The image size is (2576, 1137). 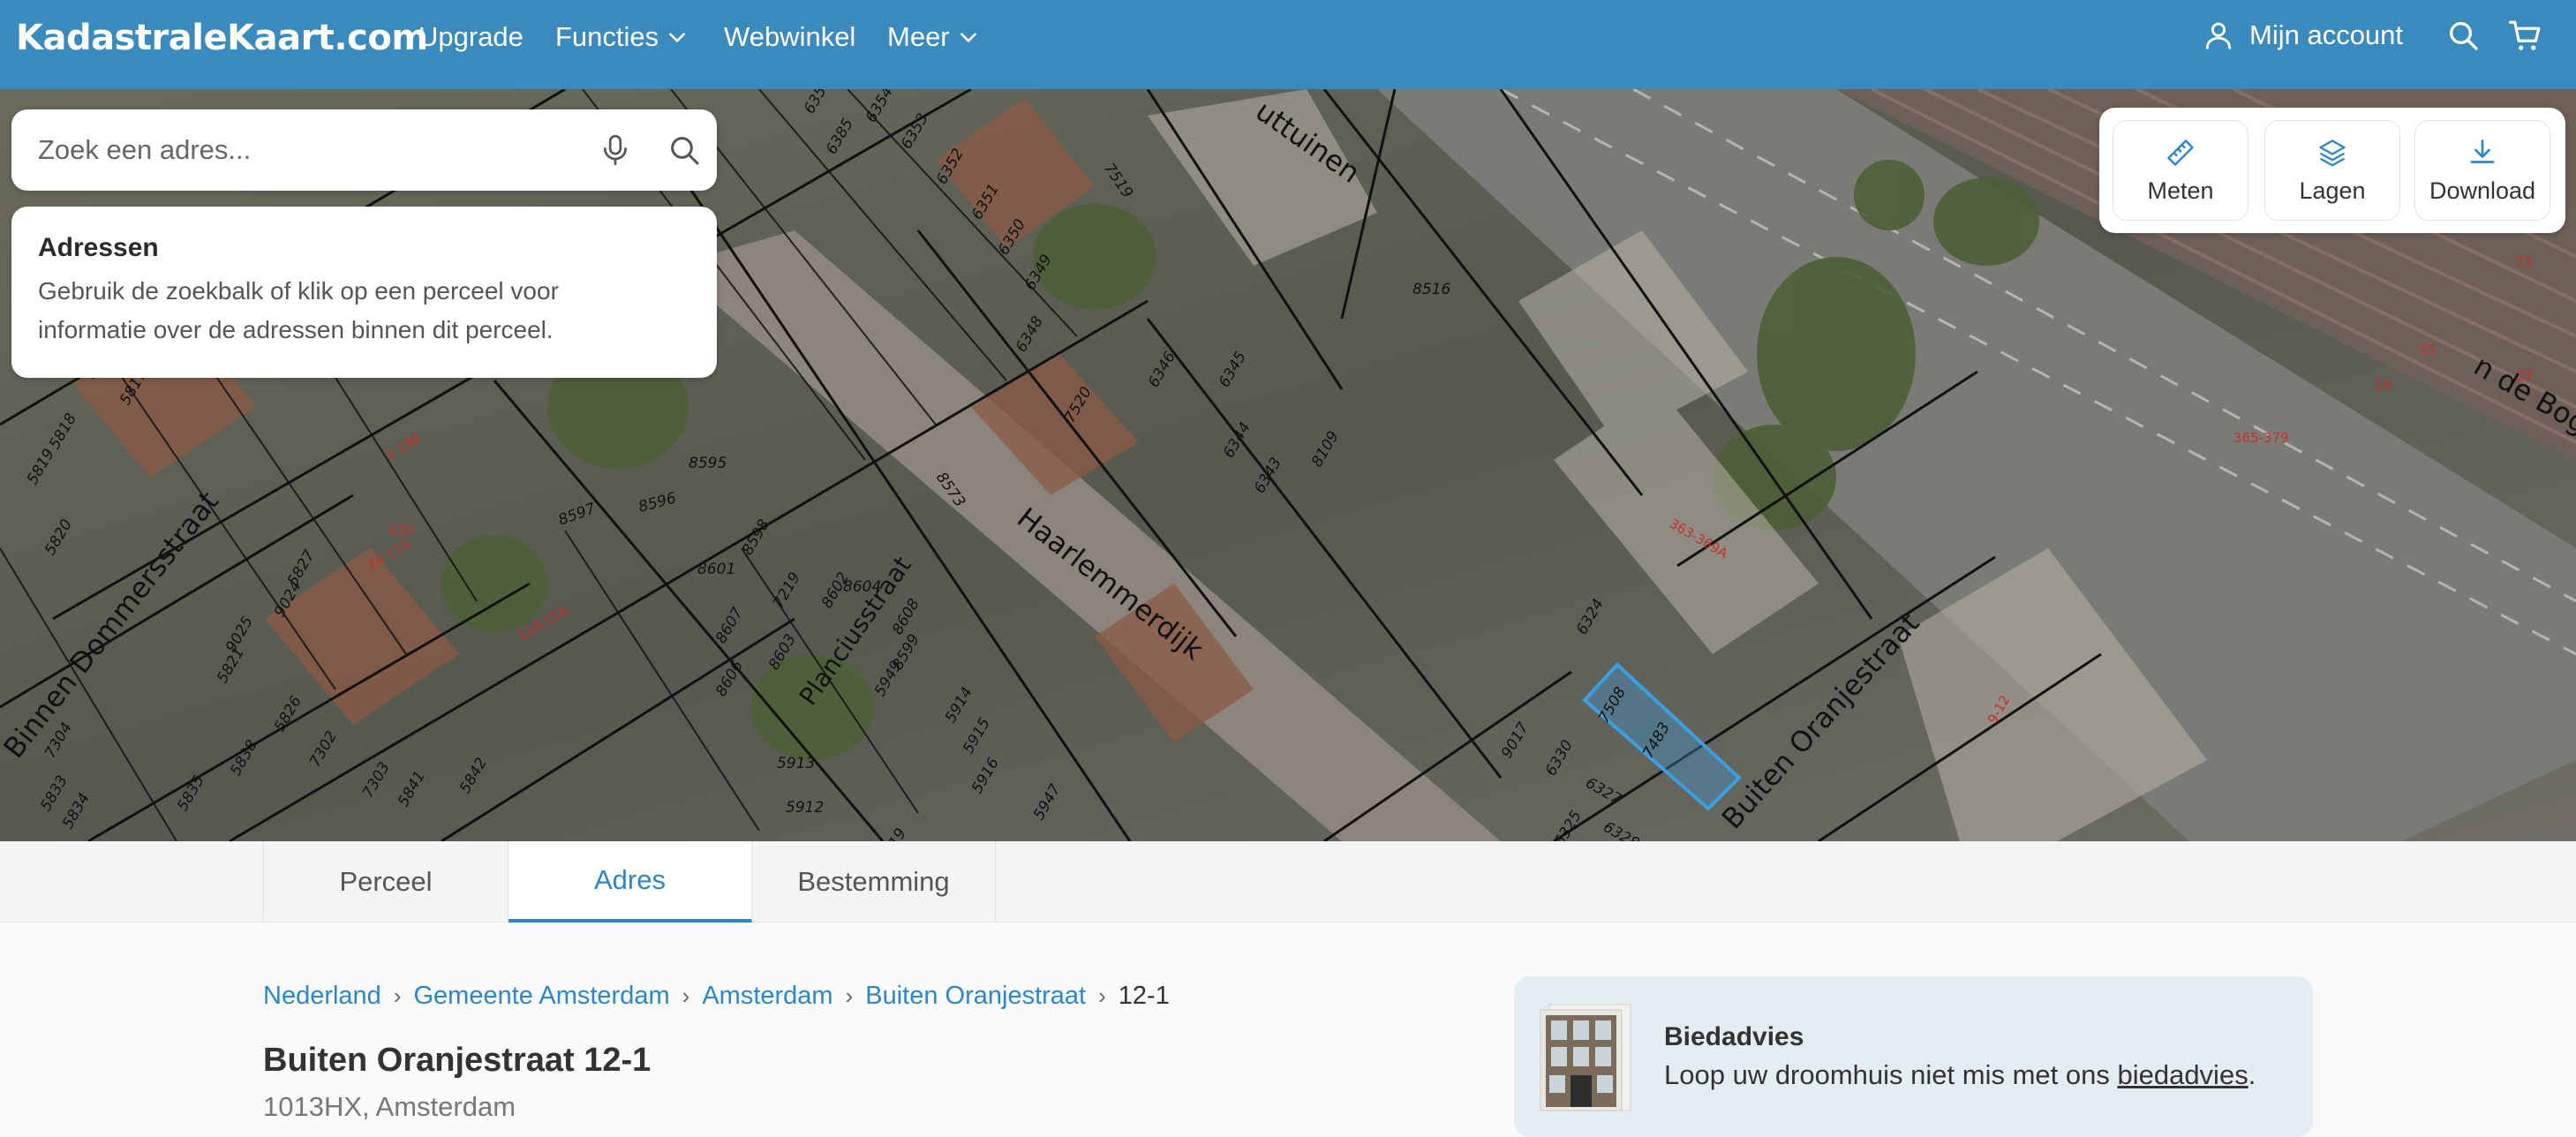 I want to click on download-icon, so click(x=2483, y=151).